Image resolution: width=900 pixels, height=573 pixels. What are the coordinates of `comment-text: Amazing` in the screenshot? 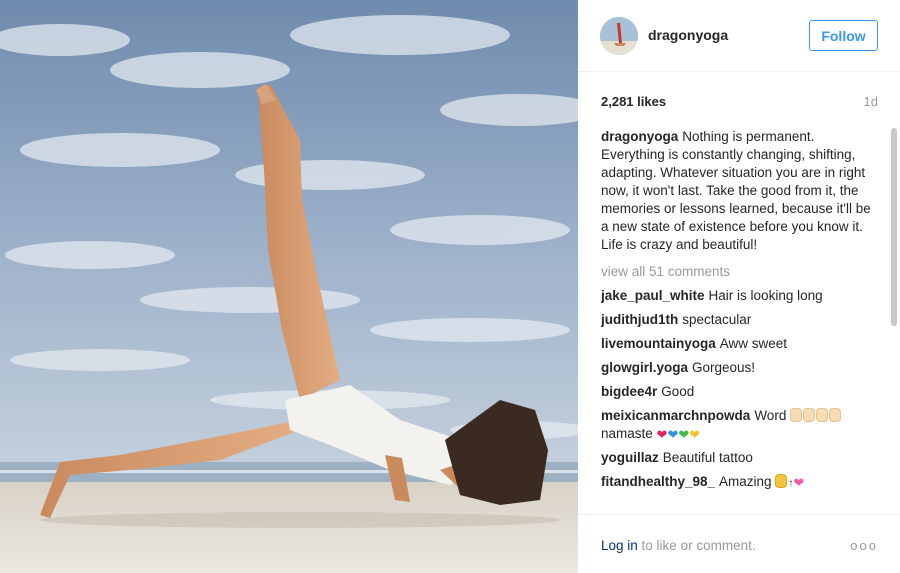 It's located at (745, 481).